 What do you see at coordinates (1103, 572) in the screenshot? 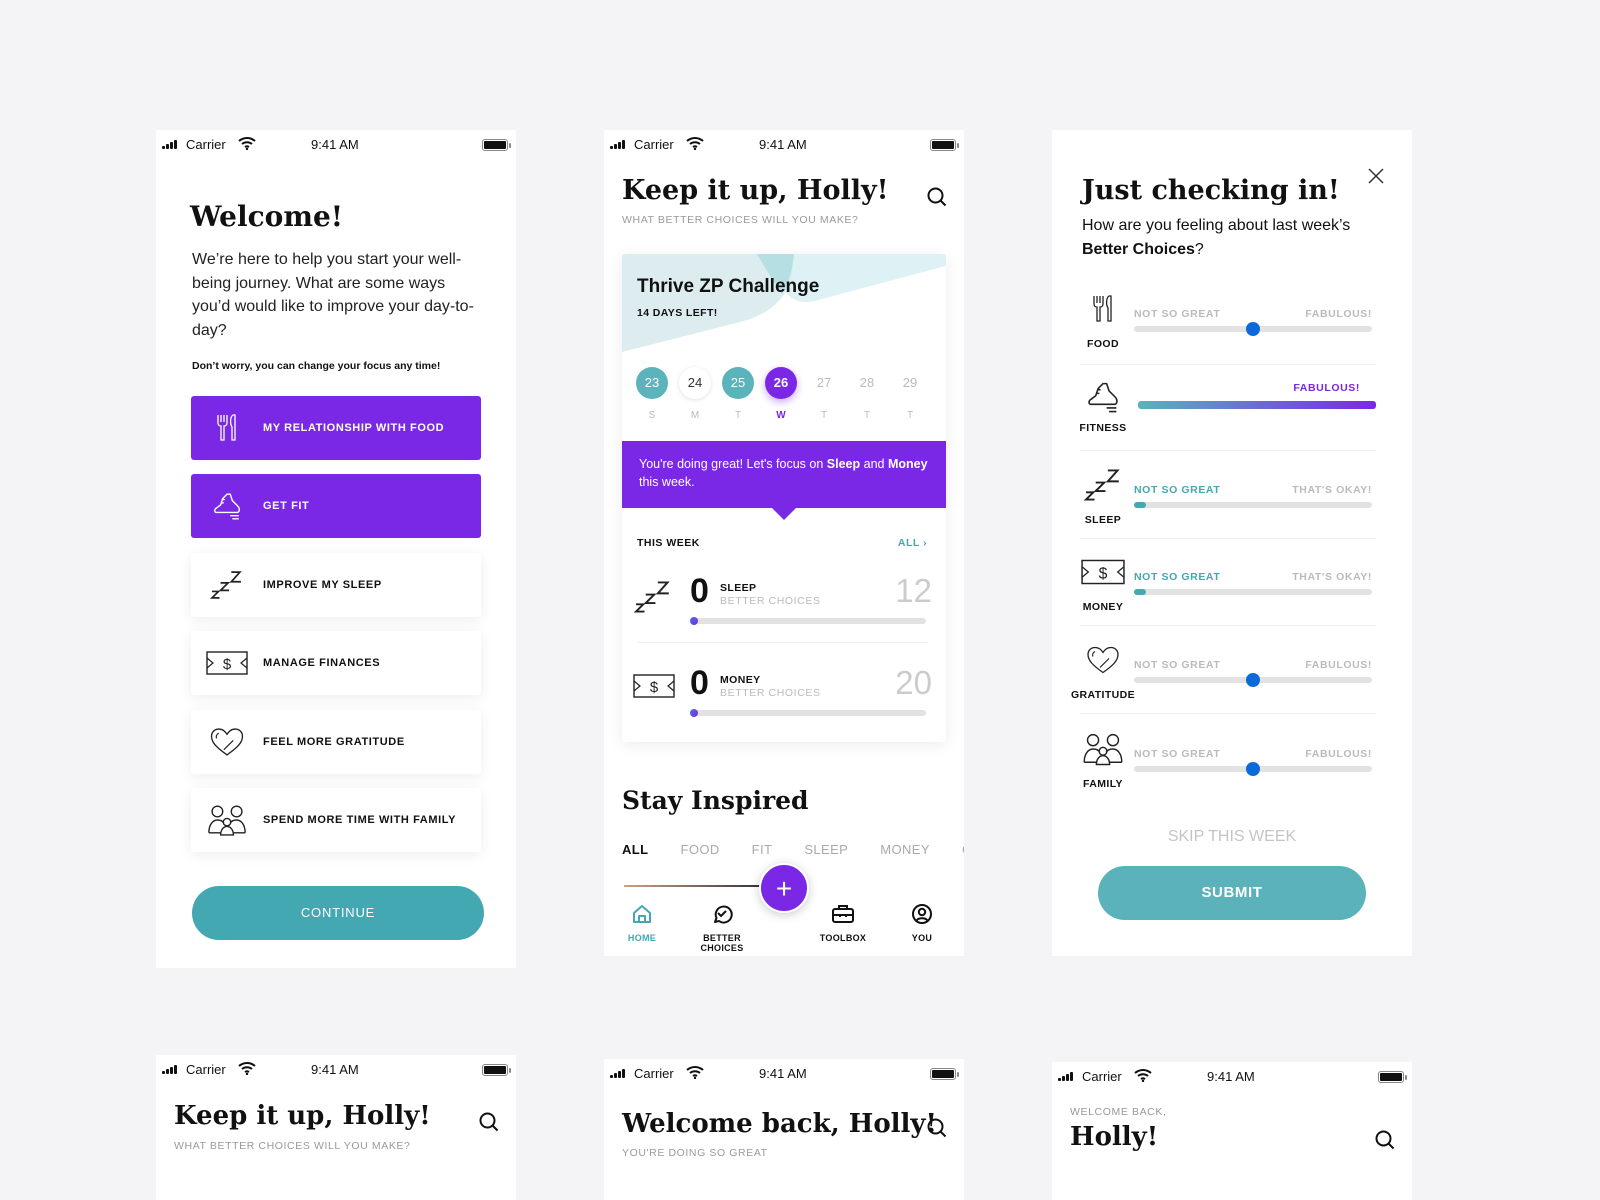
I see `dollar-bill-icon` at bounding box center [1103, 572].